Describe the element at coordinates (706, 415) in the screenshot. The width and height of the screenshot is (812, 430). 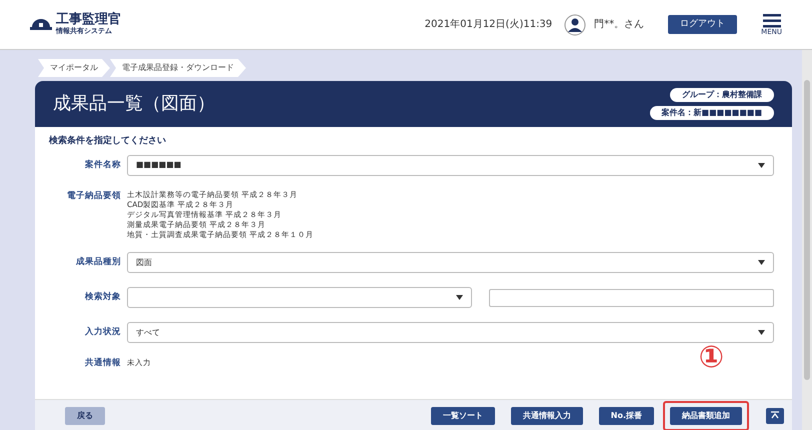
I see `action-button: 納品書類追加` at that location.